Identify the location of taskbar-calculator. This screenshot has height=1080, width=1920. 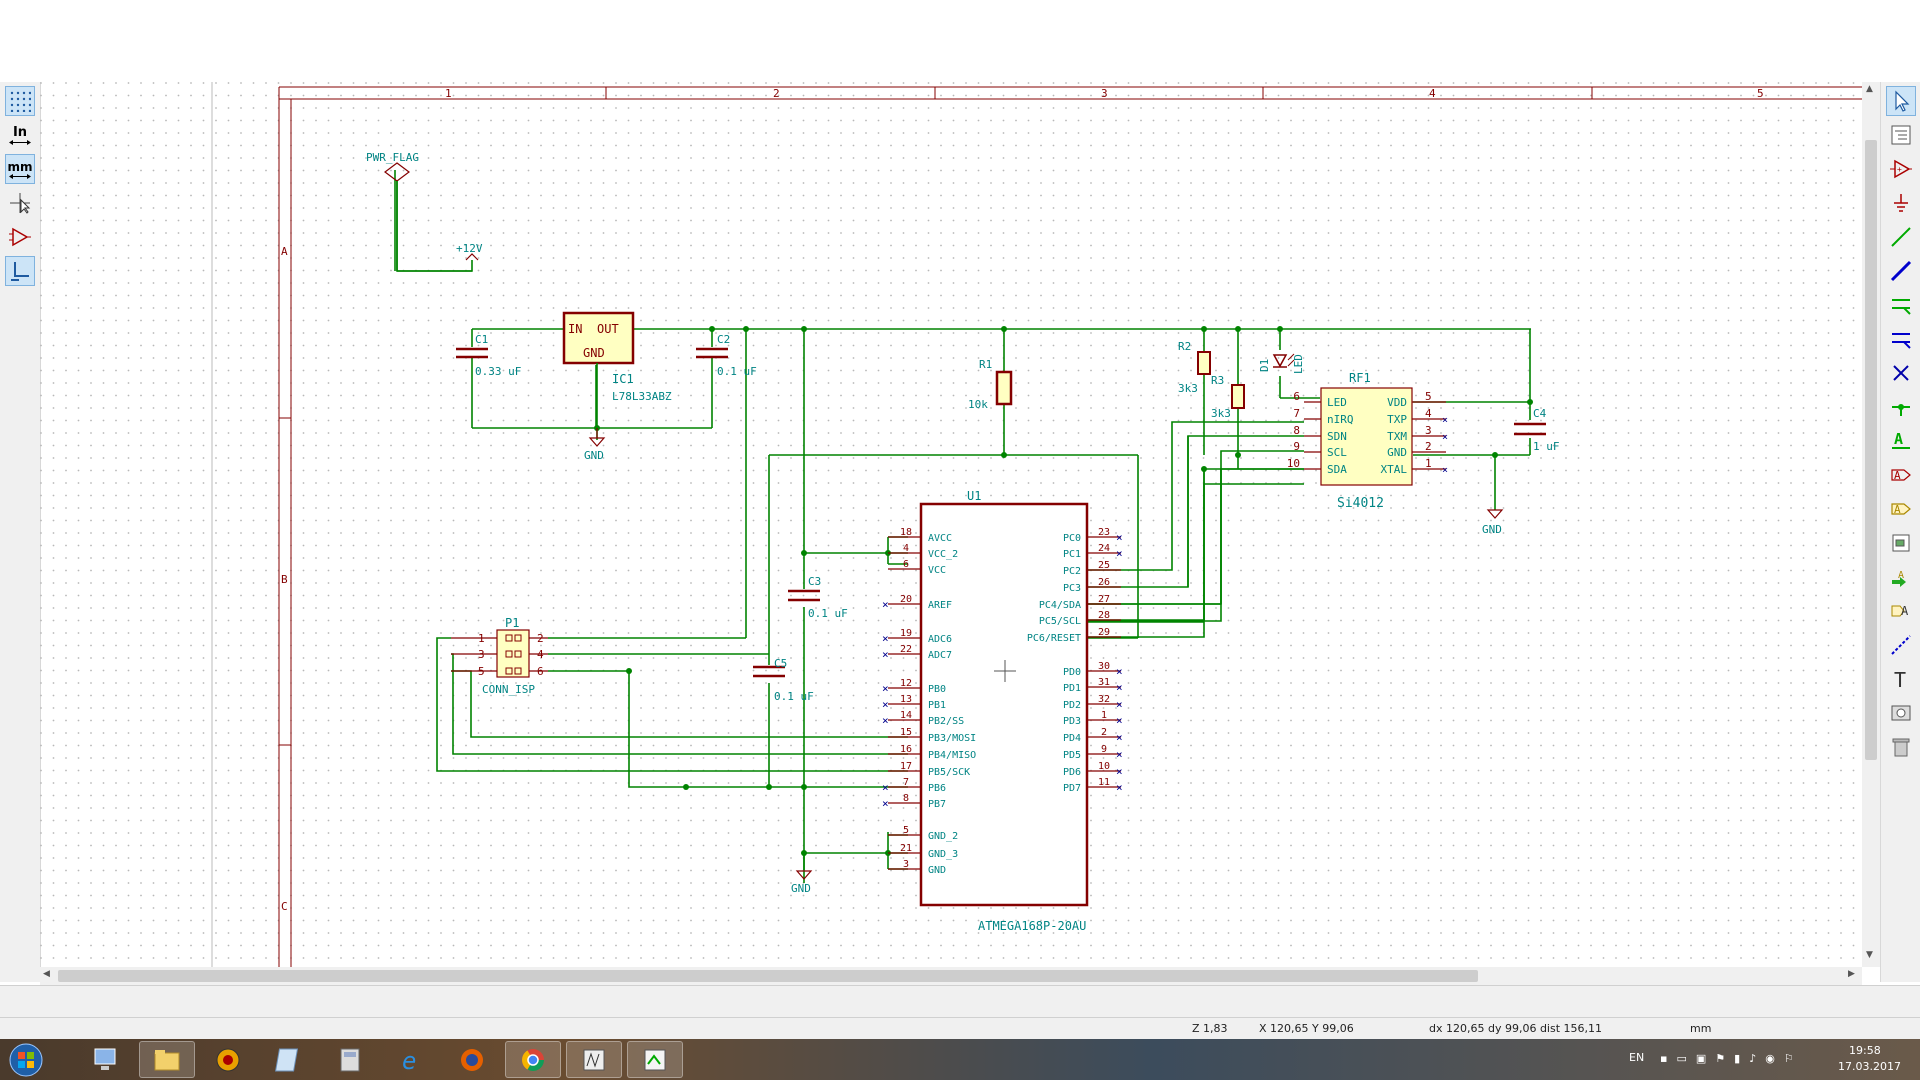
(350, 1059).